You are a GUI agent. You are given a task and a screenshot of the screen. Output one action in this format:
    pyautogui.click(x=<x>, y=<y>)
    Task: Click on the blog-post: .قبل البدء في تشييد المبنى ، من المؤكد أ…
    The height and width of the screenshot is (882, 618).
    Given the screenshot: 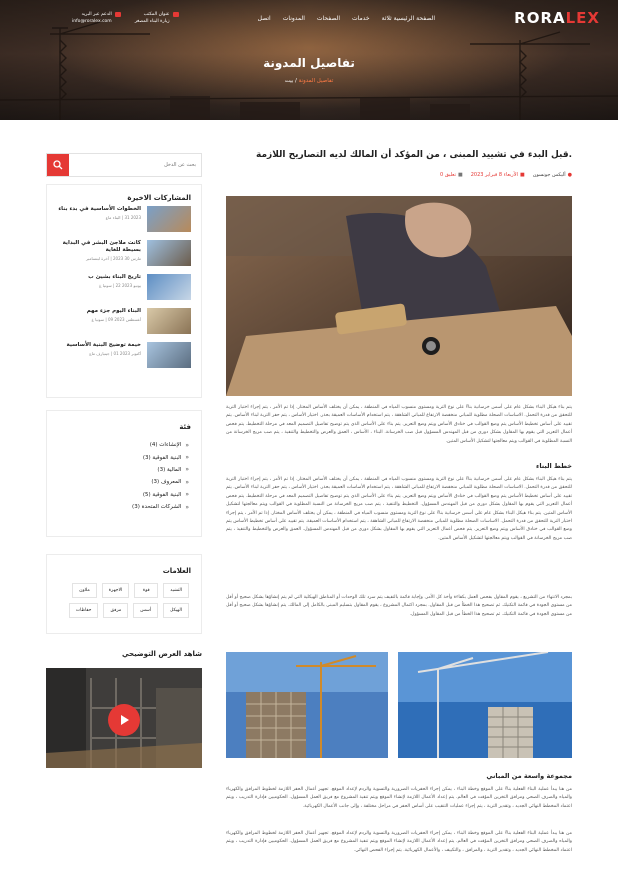 What is the action you would take?
    pyautogui.click(x=399, y=164)
    